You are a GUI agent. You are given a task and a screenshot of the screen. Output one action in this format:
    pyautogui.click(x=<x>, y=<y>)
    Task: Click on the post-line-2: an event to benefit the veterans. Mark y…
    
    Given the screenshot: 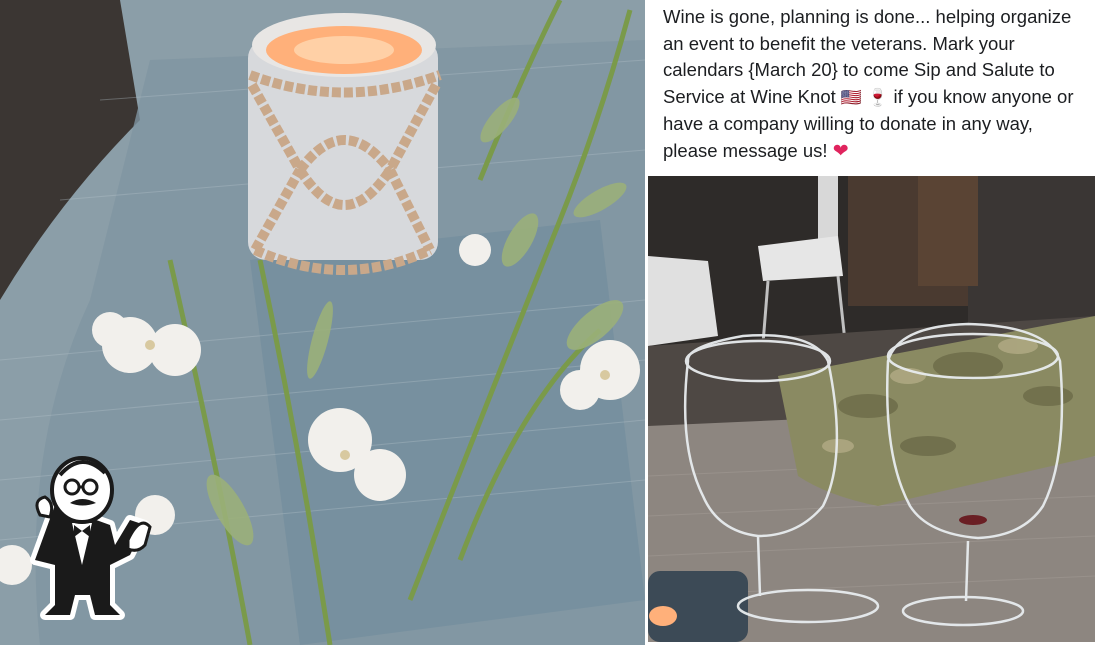 What is the action you would take?
    pyautogui.click(x=839, y=43)
    